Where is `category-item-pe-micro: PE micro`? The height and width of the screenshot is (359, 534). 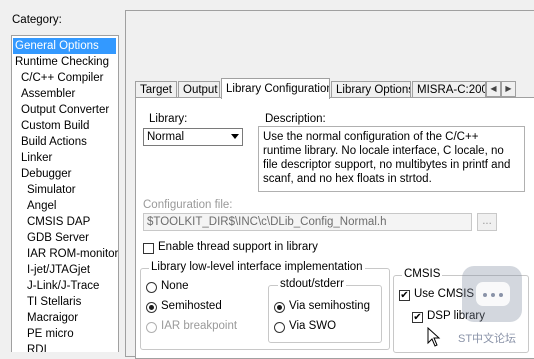 category-item-pe-micro: PE micro is located at coordinates (50, 334).